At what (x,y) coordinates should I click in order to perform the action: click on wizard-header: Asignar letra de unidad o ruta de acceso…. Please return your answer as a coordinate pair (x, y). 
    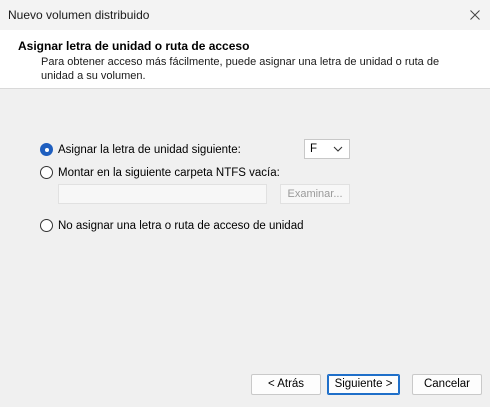
    Looking at the image, I should click on (245, 59).